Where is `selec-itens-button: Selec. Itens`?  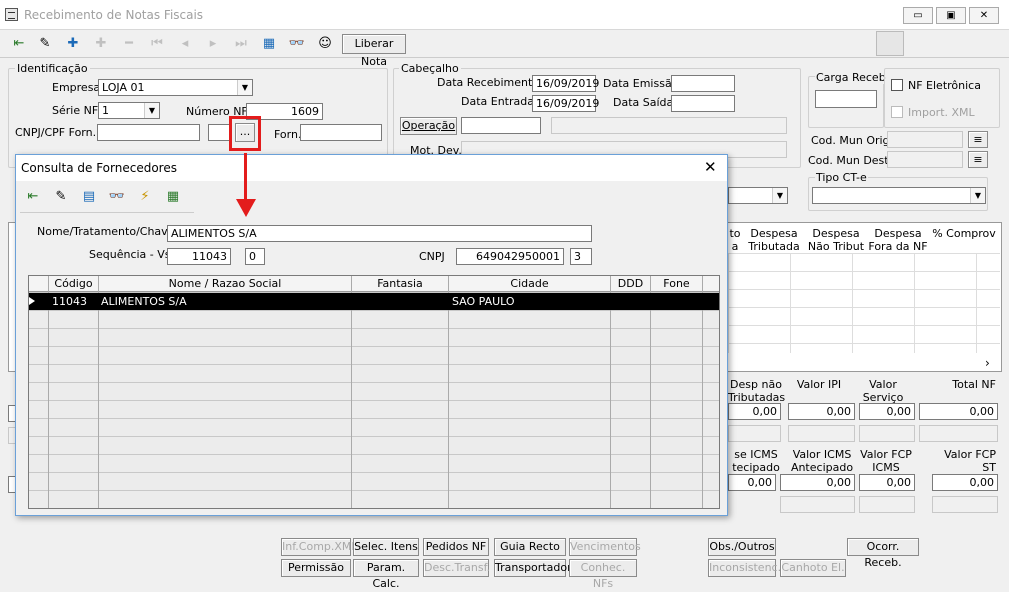
selec-itens-button: Selec. Itens is located at coordinates (386, 547).